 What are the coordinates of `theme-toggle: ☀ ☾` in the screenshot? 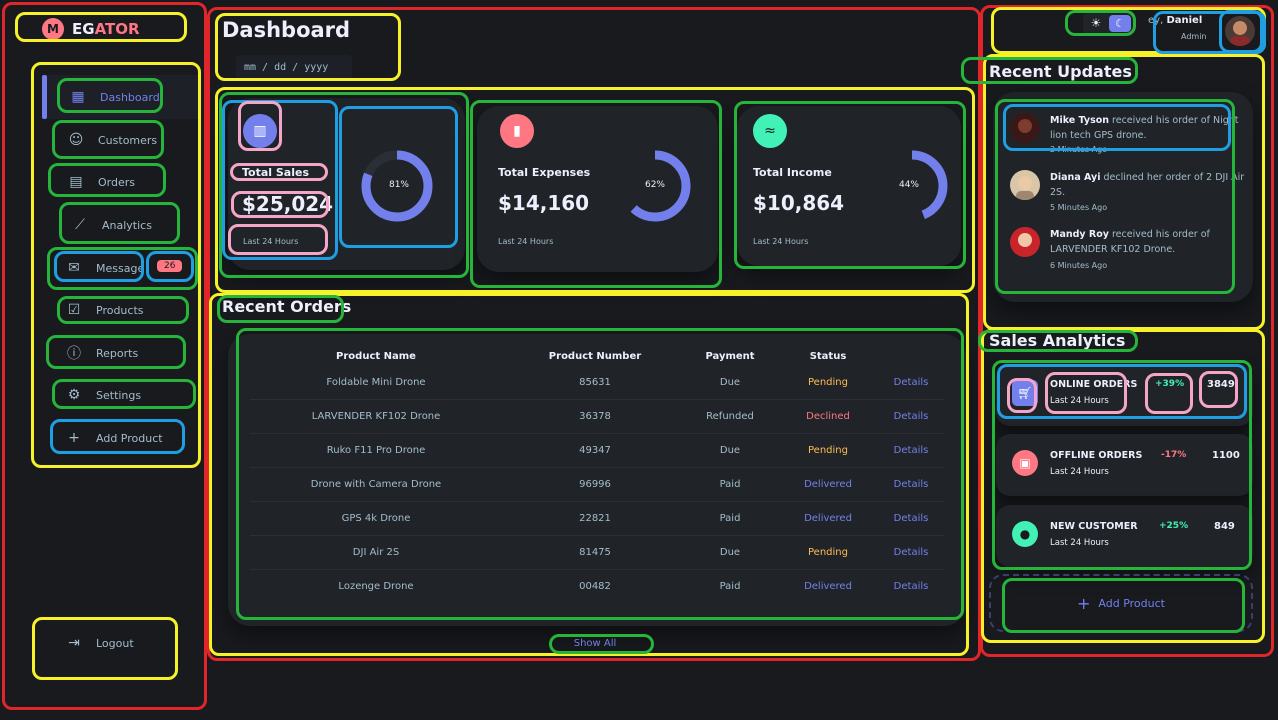 It's located at (1108, 23).